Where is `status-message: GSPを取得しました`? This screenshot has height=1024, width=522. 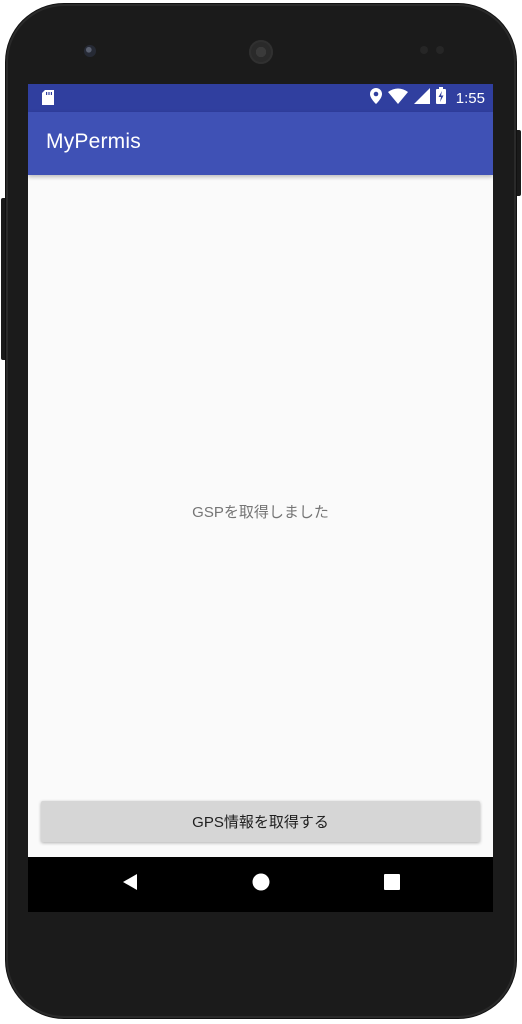
status-message: GSPを取得しました is located at coordinates (260, 512).